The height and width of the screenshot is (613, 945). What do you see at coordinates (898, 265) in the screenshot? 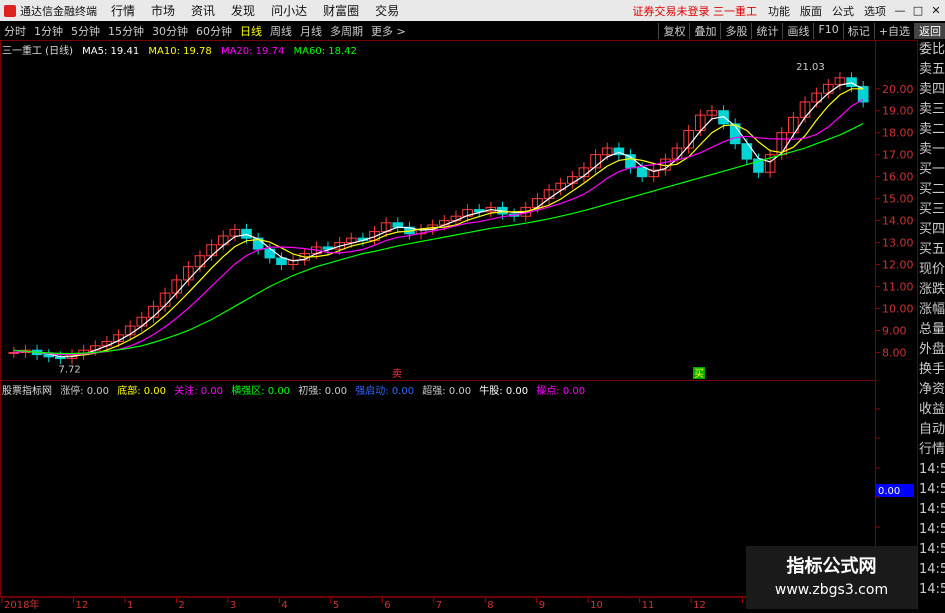
I see `price-tick-label: 12.00` at bounding box center [898, 265].